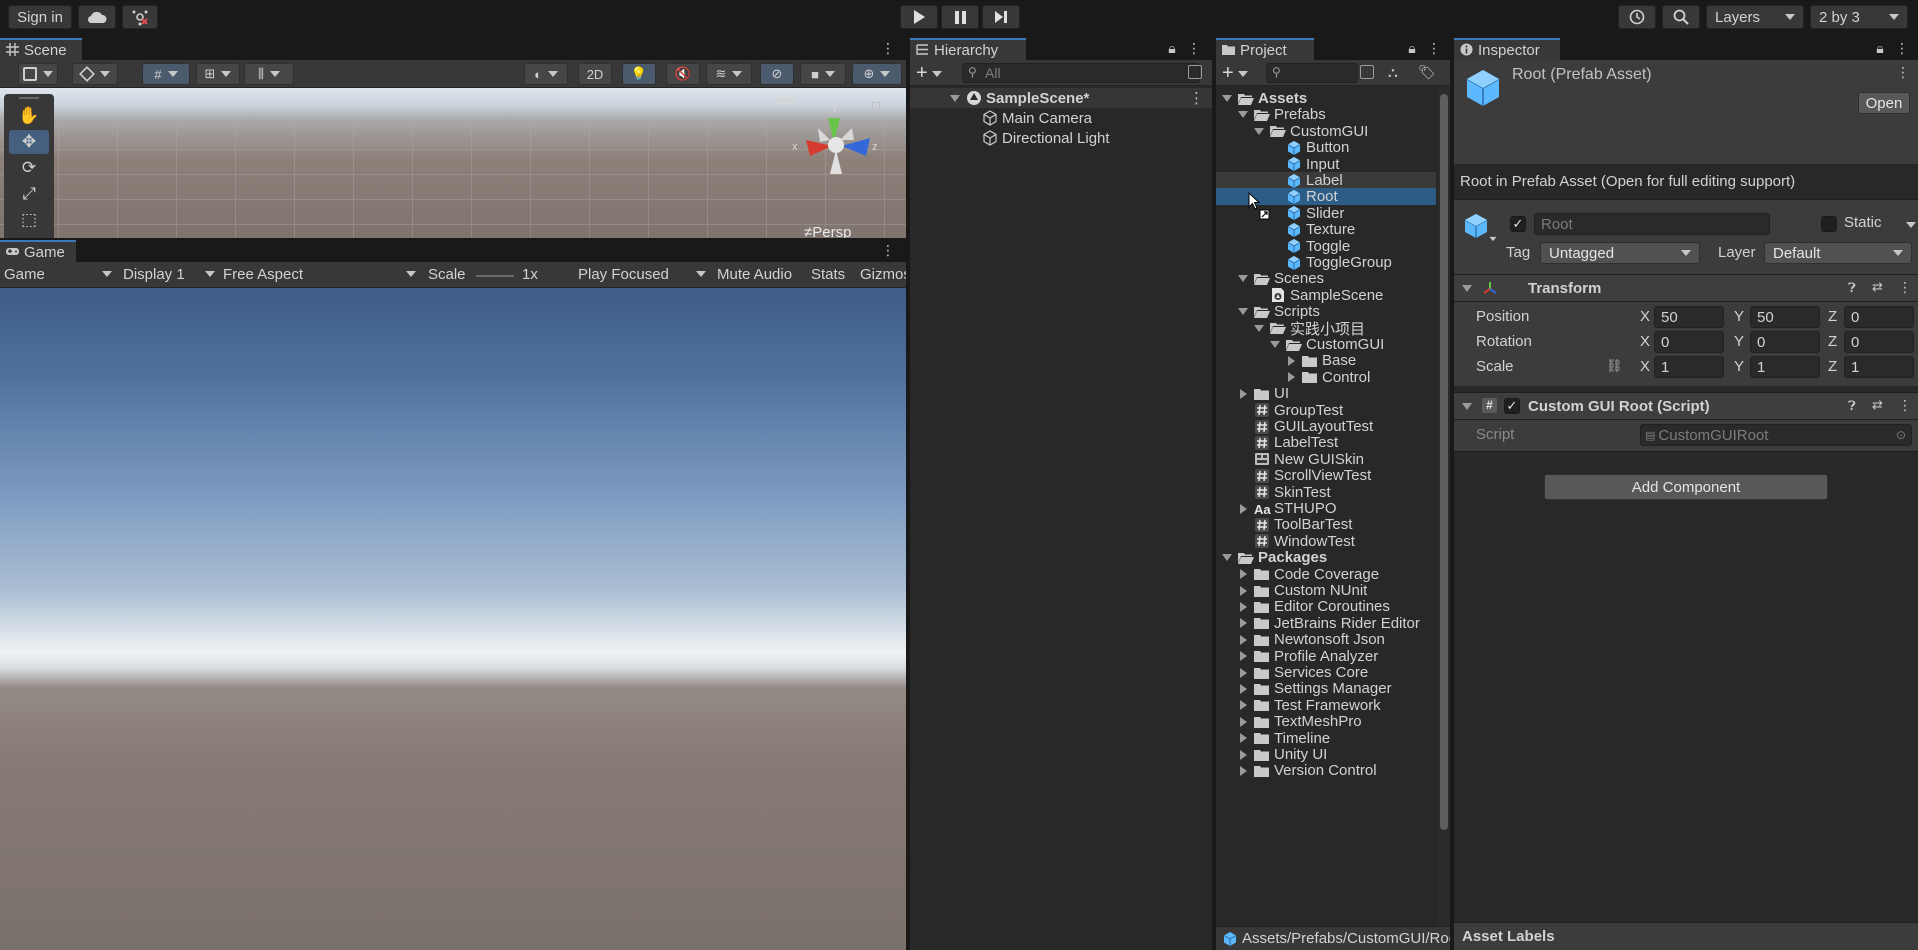 This screenshot has width=1918, height=950. Describe the element at coordinates (888, 250) in the screenshot. I see `game-menu-icon: ⋮` at that location.